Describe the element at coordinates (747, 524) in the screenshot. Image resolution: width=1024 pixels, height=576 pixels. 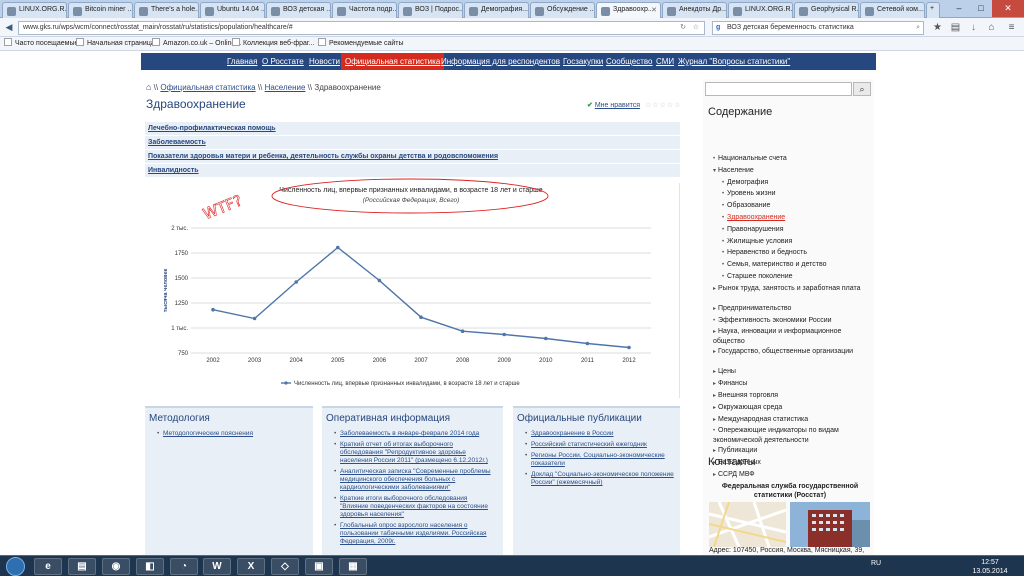
I see `location-map` at that location.